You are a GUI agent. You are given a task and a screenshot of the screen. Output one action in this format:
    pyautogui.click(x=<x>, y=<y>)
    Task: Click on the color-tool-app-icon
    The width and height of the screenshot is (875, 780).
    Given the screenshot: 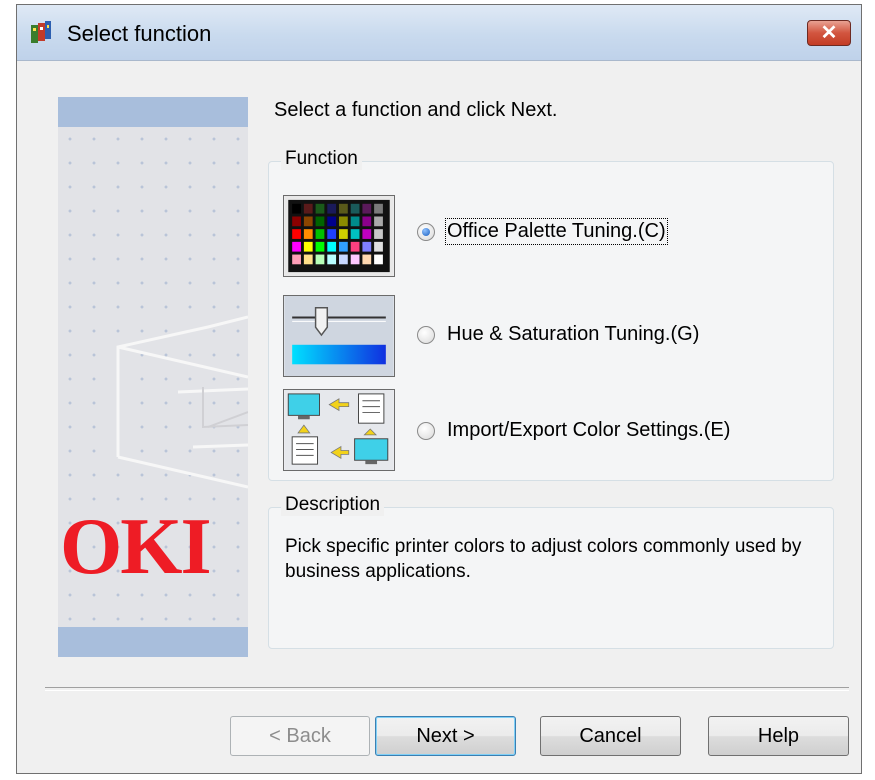 What is the action you would take?
    pyautogui.click(x=41, y=32)
    